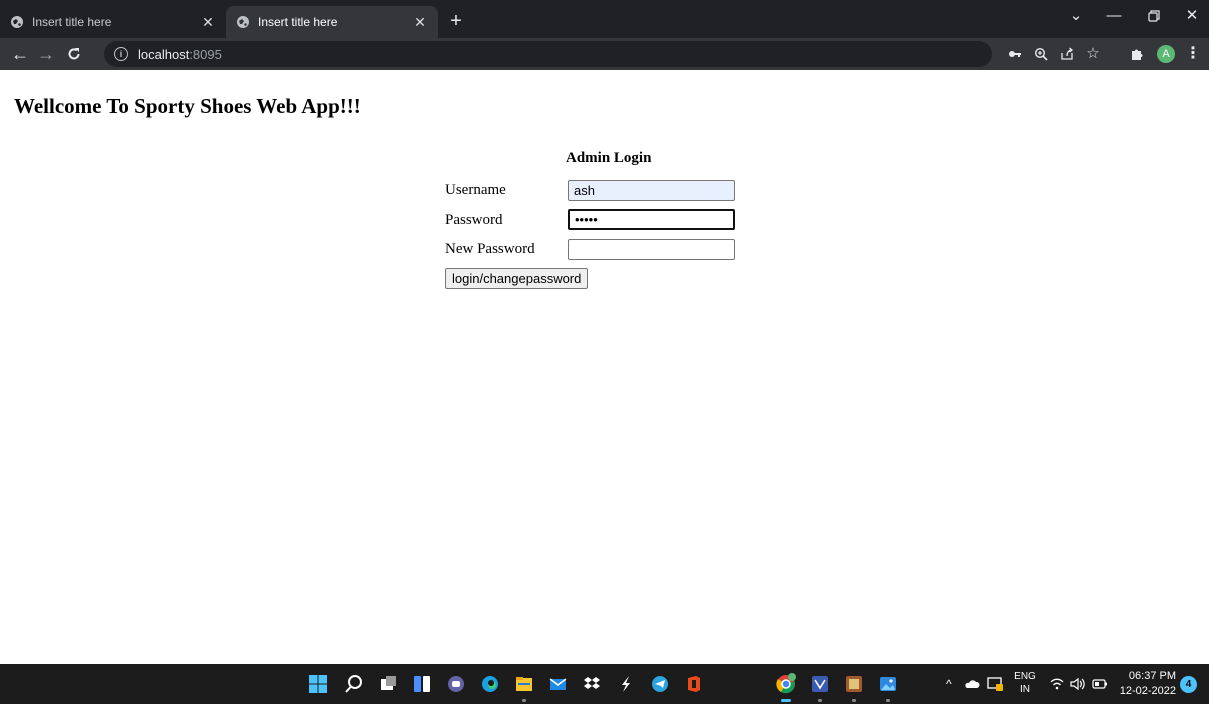 The image size is (1209, 704). I want to click on input-language-indicator: ENG IN, so click(1025, 683).